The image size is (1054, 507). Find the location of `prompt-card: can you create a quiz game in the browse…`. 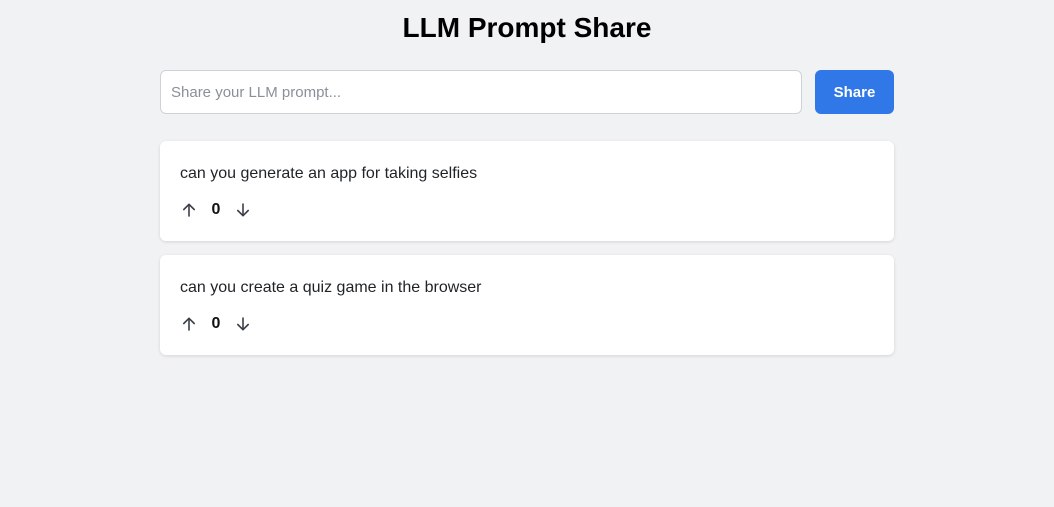

prompt-card: can you create a quiz game in the browse… is located at coordinates (527, 305).